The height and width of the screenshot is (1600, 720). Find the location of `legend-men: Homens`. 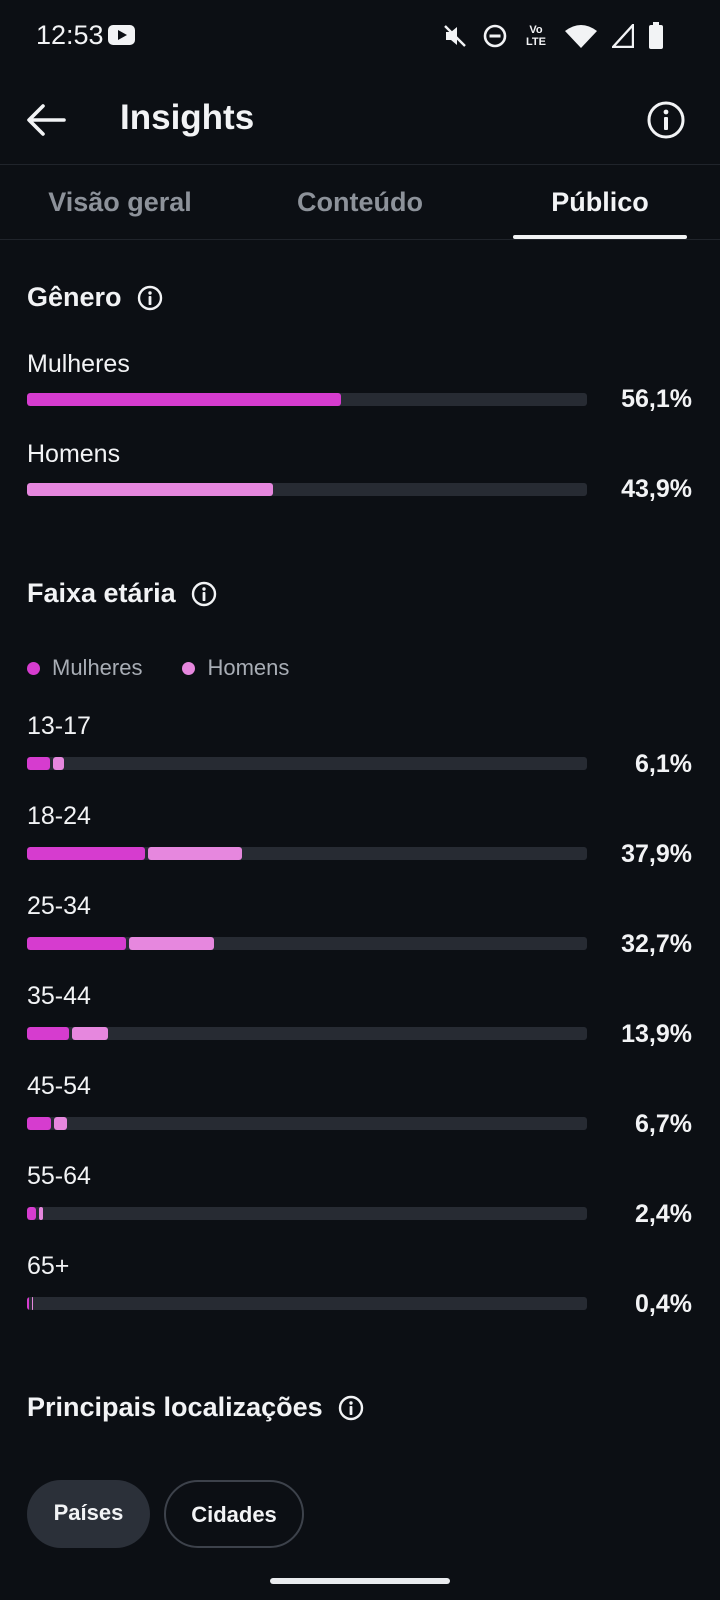

legend-men: Homens is located at coordinates (235, 668).